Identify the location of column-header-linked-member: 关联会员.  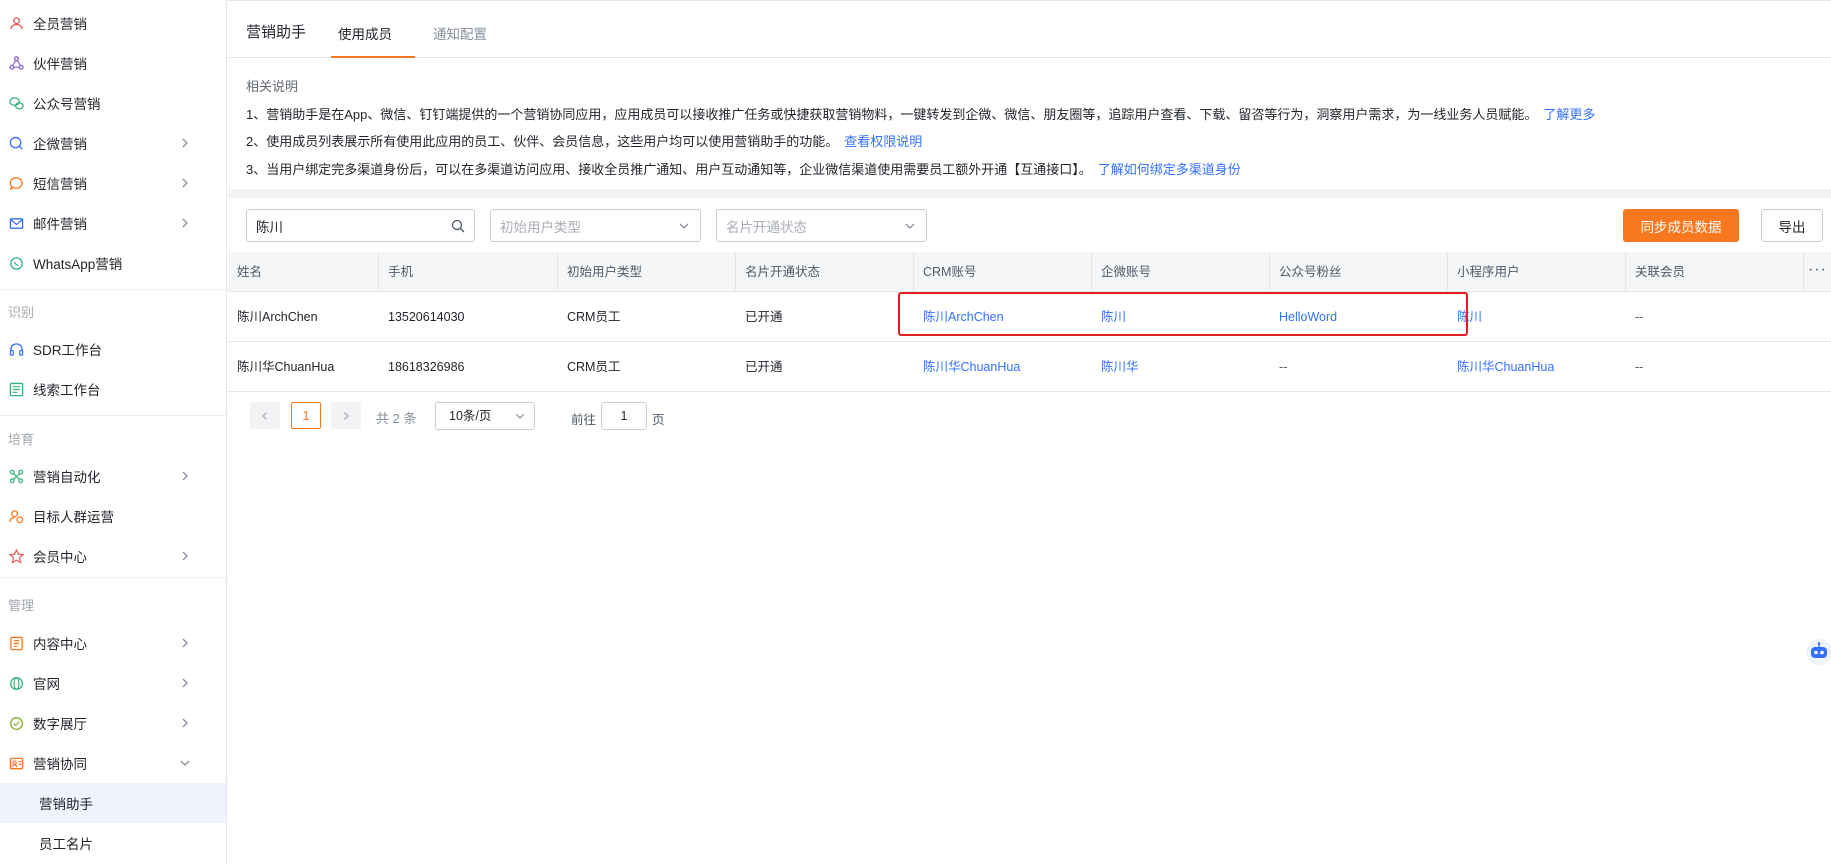
(1715, 272).